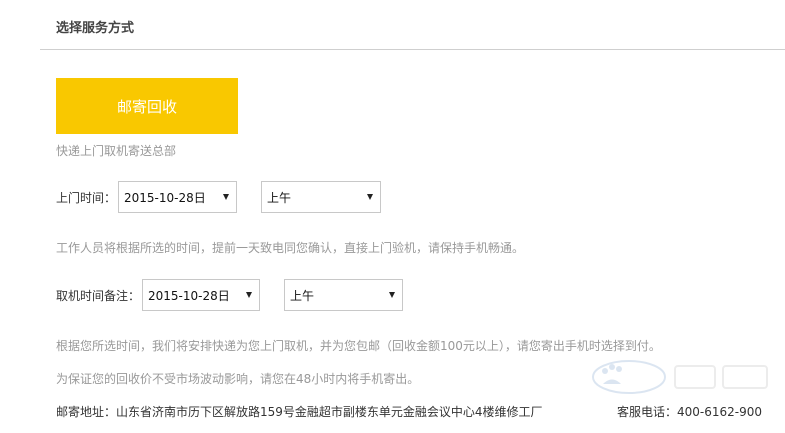  What do you see at coordinates (86, 197) in the screenshot?
I see `pickup-time-label: 上门时间：` at bounding box center [86, 197].